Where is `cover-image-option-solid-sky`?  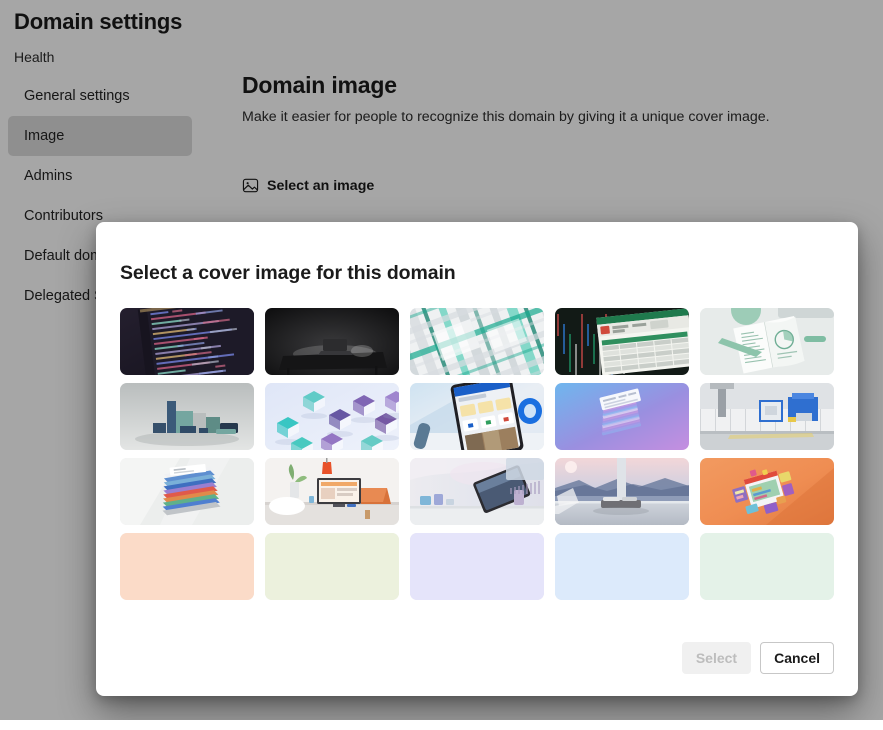
cover-image-option-solid-sky is located at coordinates (622, 566).